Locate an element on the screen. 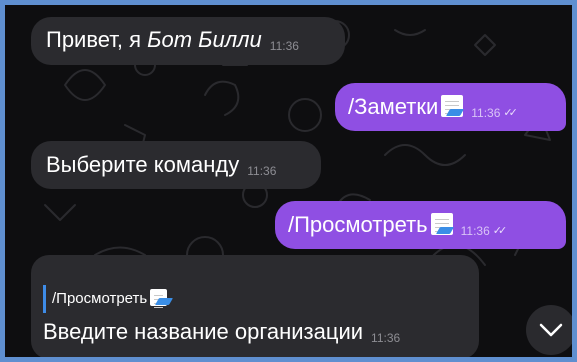 The height and width of the screenshot is (362, 577). message-text: Выберите команду is located at coordinates (143, 164).